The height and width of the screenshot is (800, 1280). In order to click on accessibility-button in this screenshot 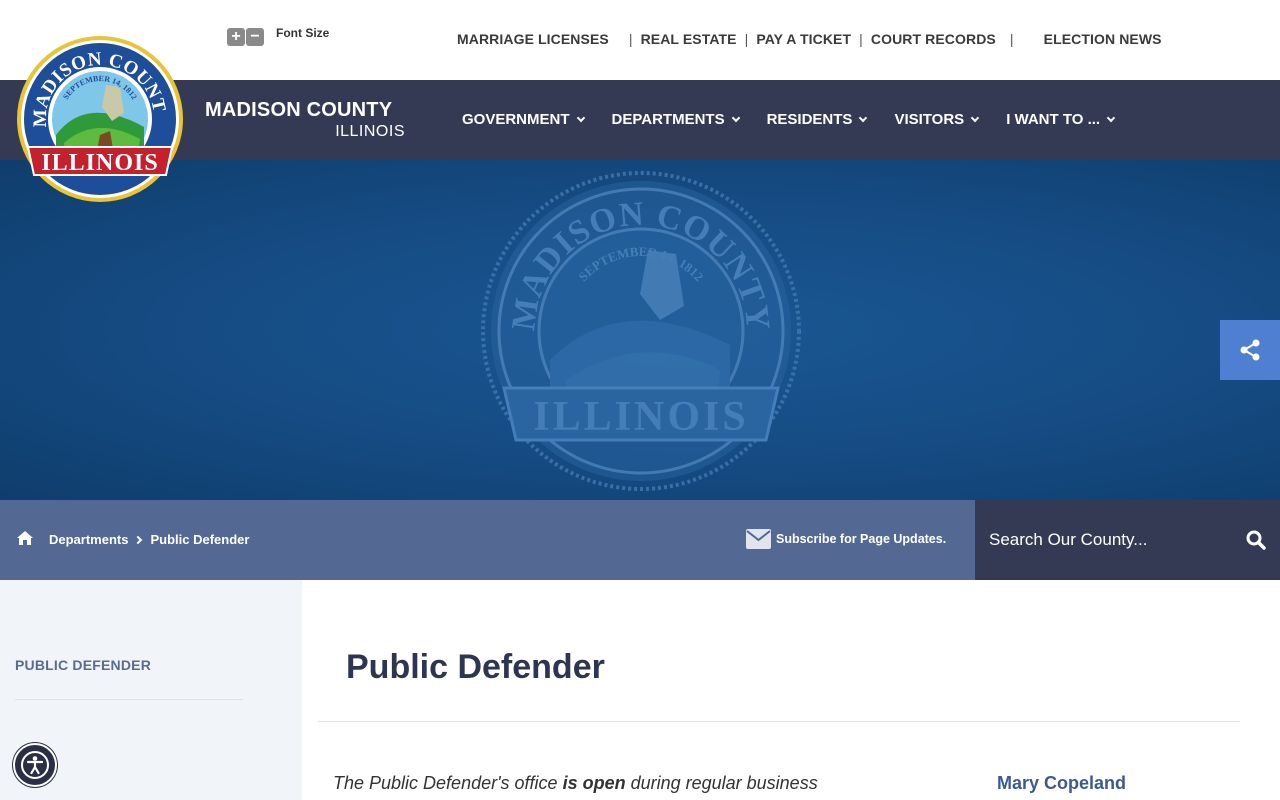, I will do `click(35, 765)`.